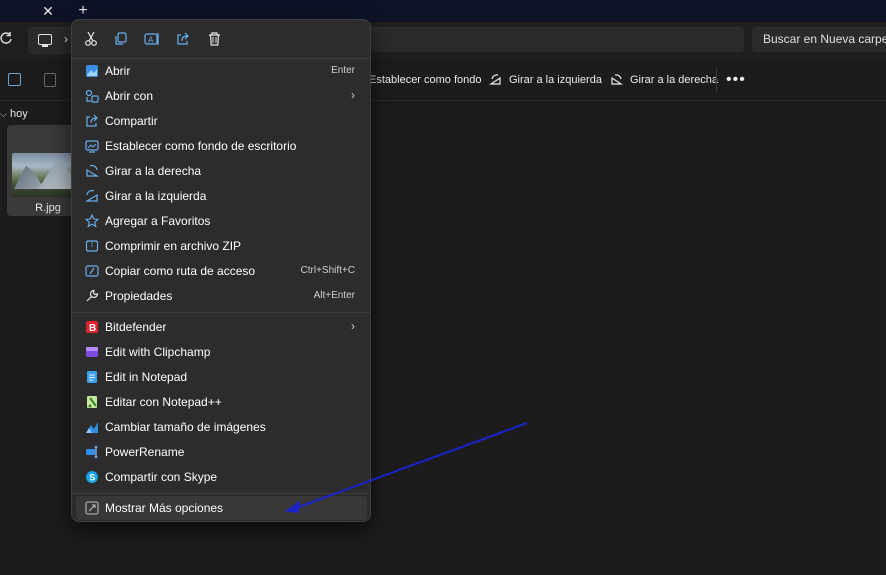 The width and height of the screenshot is (886, 575). I want to click on copy-path-icon, so click(92, 271).